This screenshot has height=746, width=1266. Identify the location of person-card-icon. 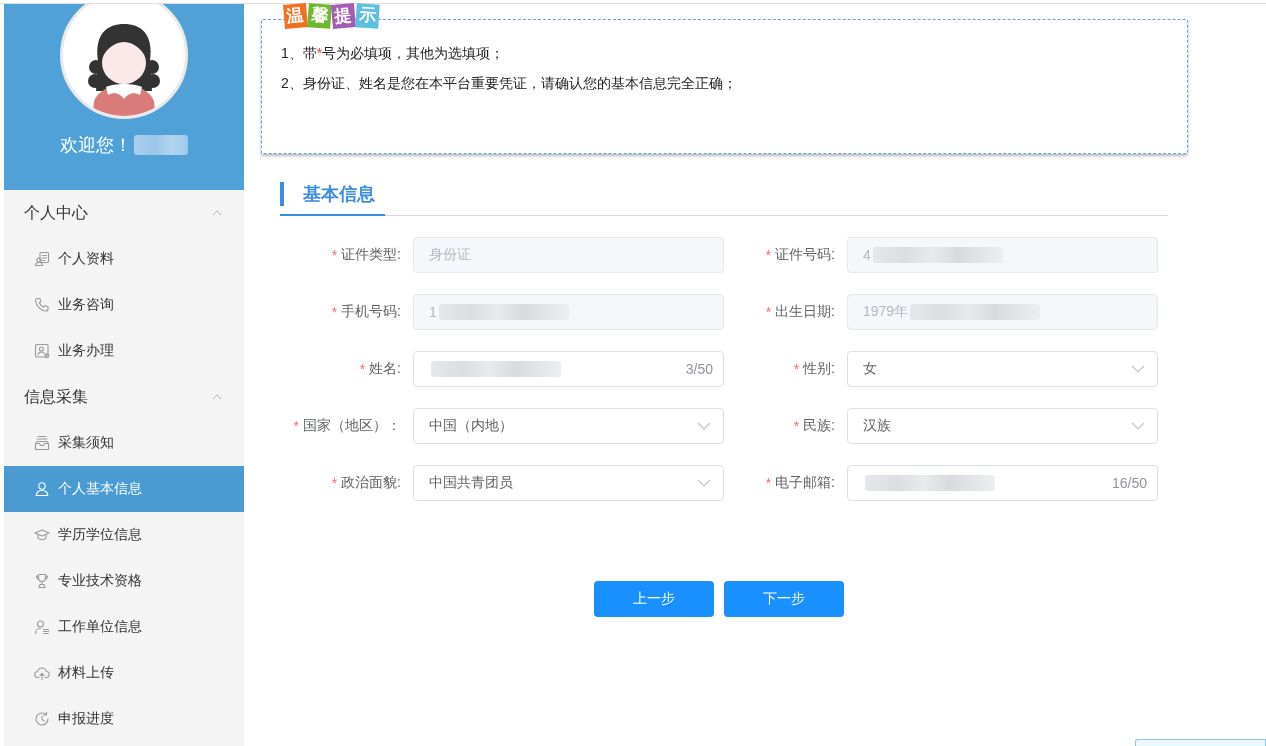
(42, 259).